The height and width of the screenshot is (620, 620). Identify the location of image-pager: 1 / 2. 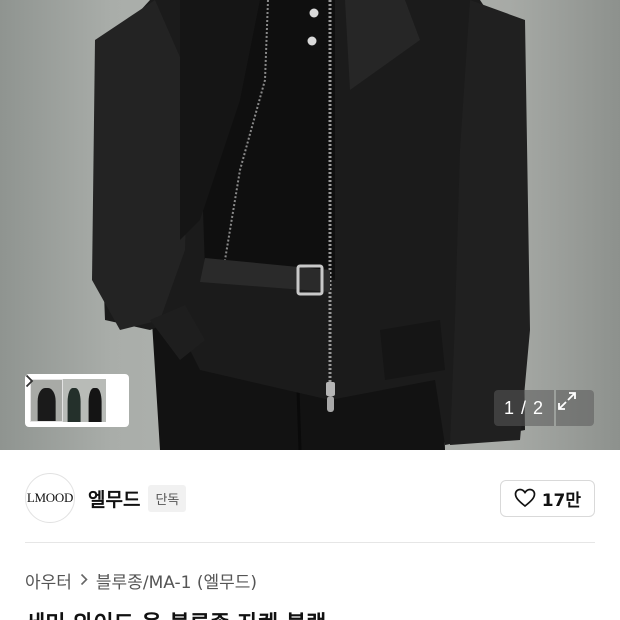
(524, 408).